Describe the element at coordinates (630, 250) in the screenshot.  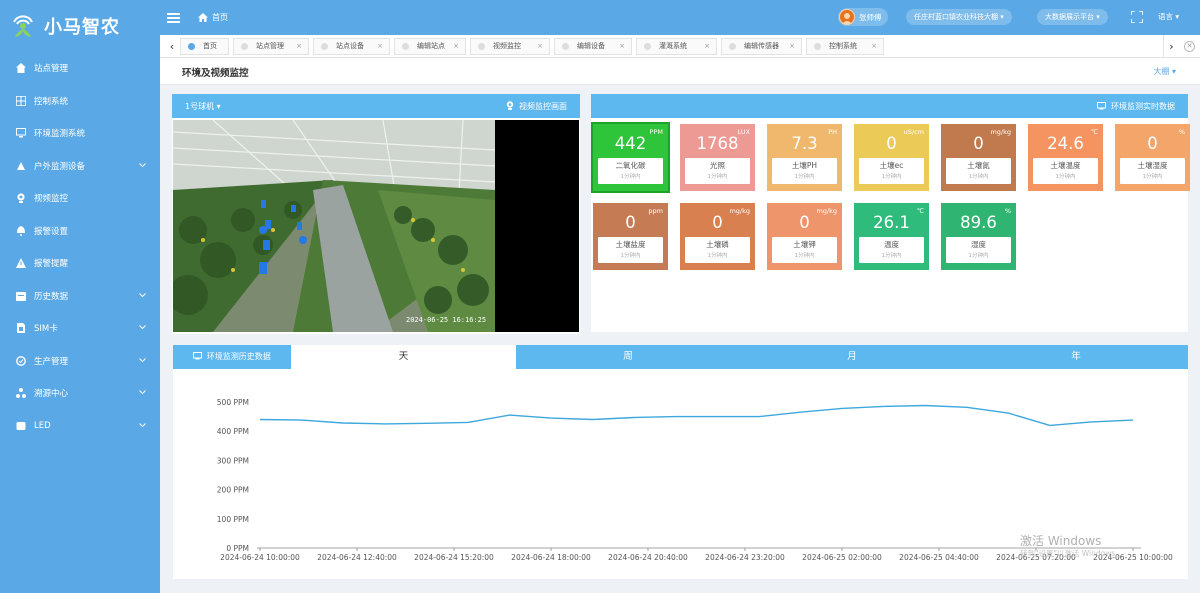
I see `sensor-label-box: 土壤盐度 1分钟内` at that location.